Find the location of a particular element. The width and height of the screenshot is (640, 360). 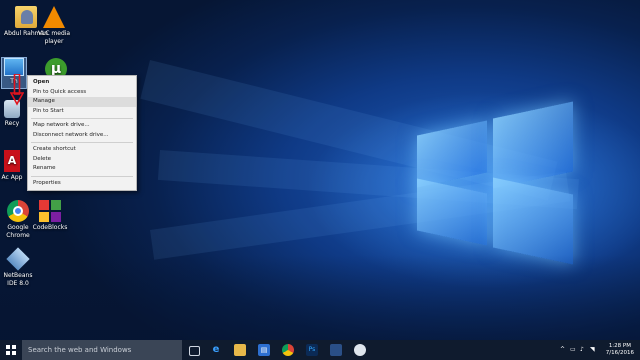

menu-item-rename: Rename is located at coordinates (82, 169).